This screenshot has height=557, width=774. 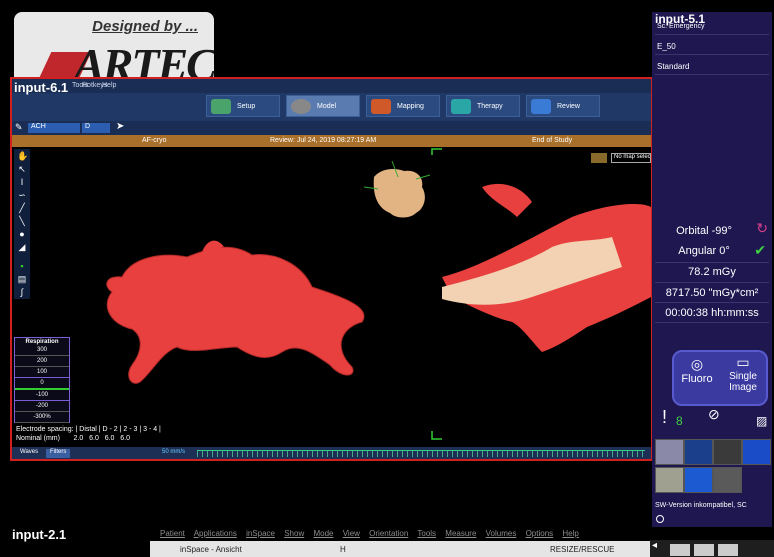 What do you see at coordinates (666, 46) in the screenshot?
I see `e-setting: E_50` at bounding box center [666, 46].